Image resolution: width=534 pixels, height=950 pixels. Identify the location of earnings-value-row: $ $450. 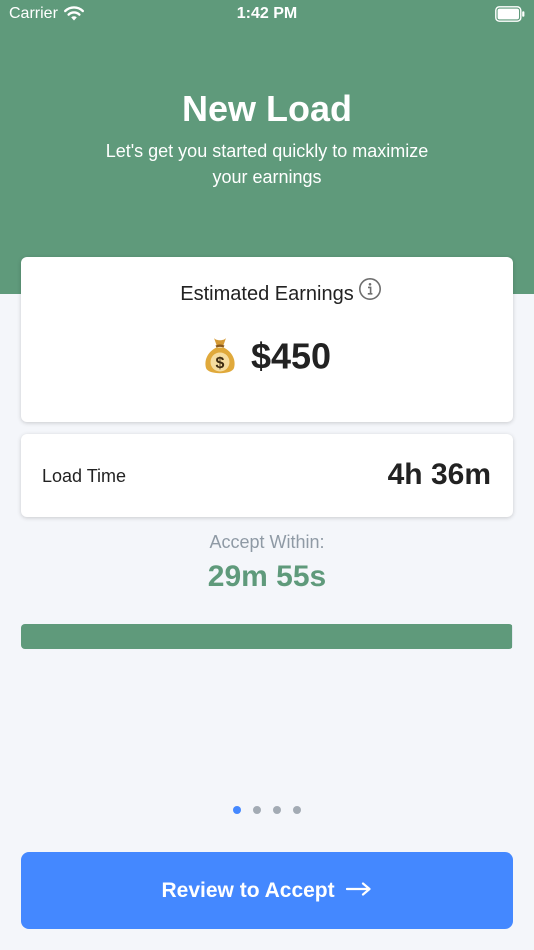
(267, 355).